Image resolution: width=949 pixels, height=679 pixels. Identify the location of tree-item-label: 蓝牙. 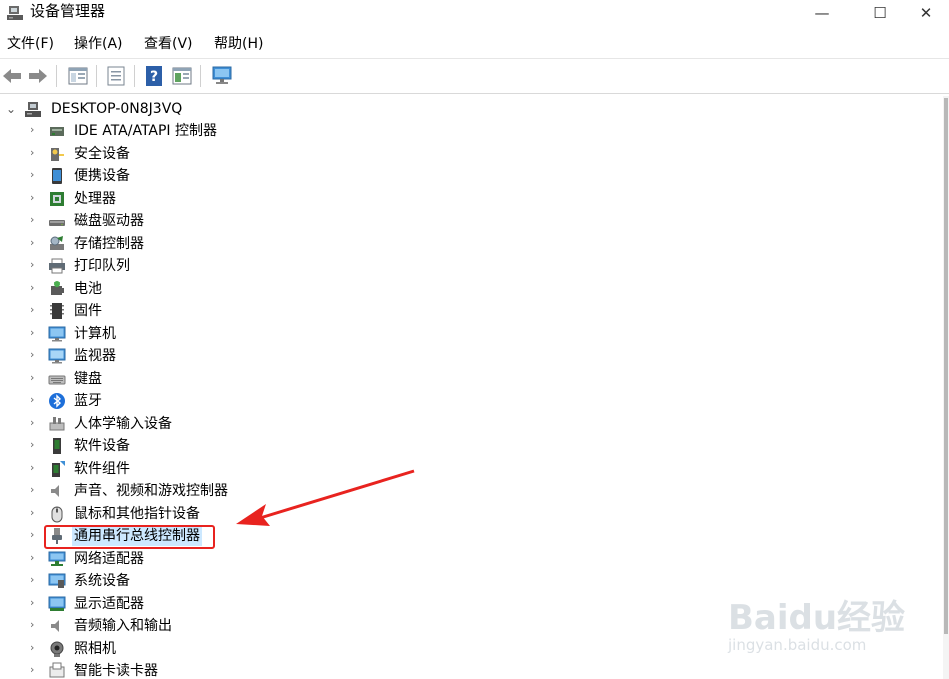
(88, 401).